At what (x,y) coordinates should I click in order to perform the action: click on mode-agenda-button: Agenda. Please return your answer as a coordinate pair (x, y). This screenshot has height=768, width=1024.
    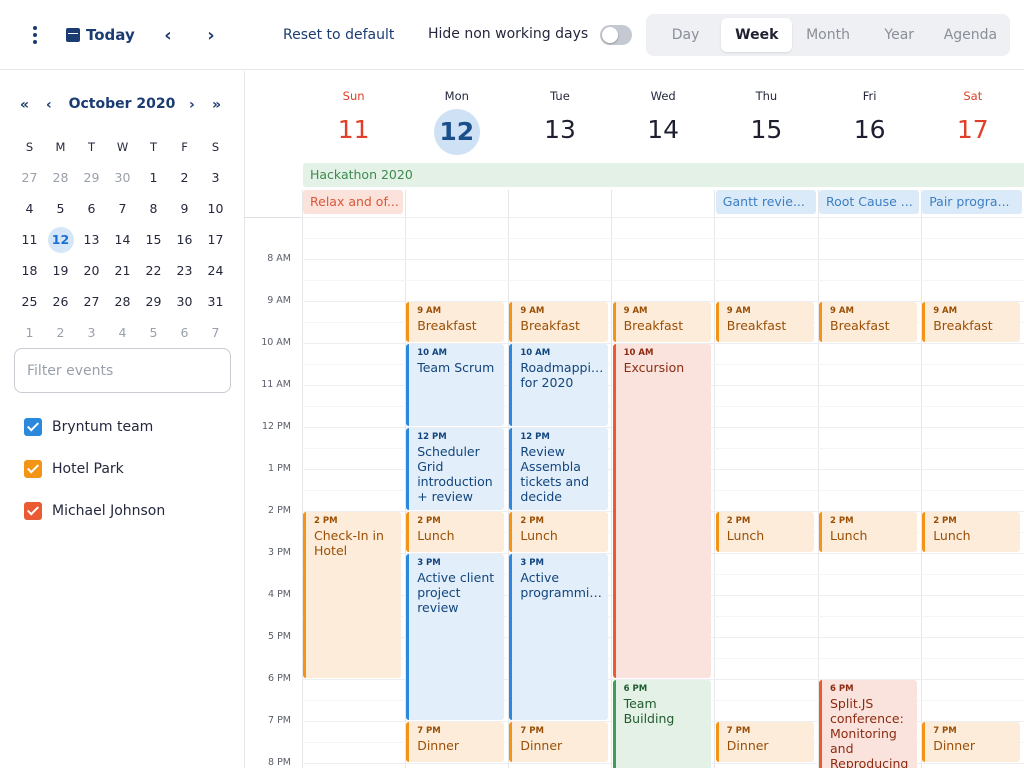
    Looking at the image, I should click on (970, 35).